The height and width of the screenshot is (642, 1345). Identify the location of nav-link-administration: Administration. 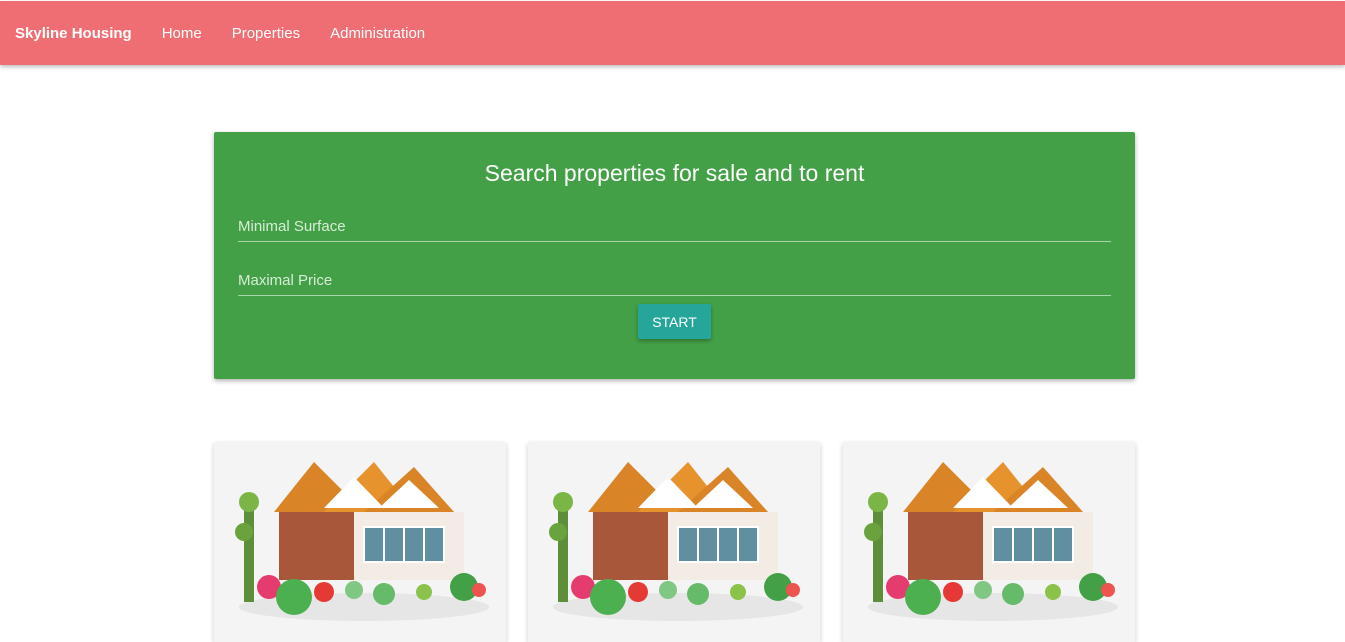
(377, 33).